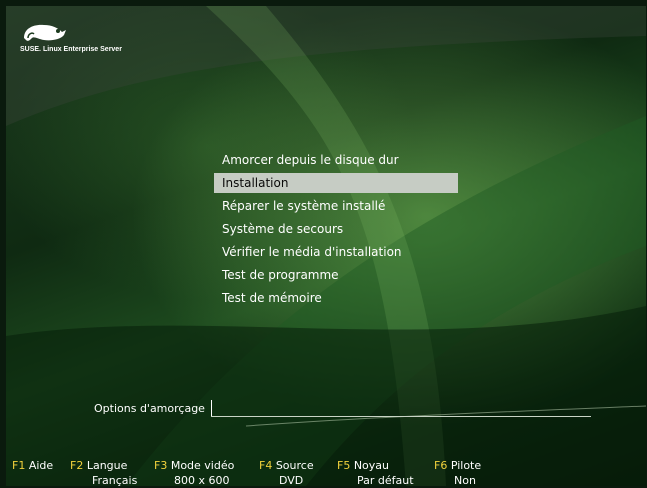 Image resolution: width=647 pixels, height=488 pixels. I want to click on menu-item-memory-test: Test de mémoire, so click(336, 298).